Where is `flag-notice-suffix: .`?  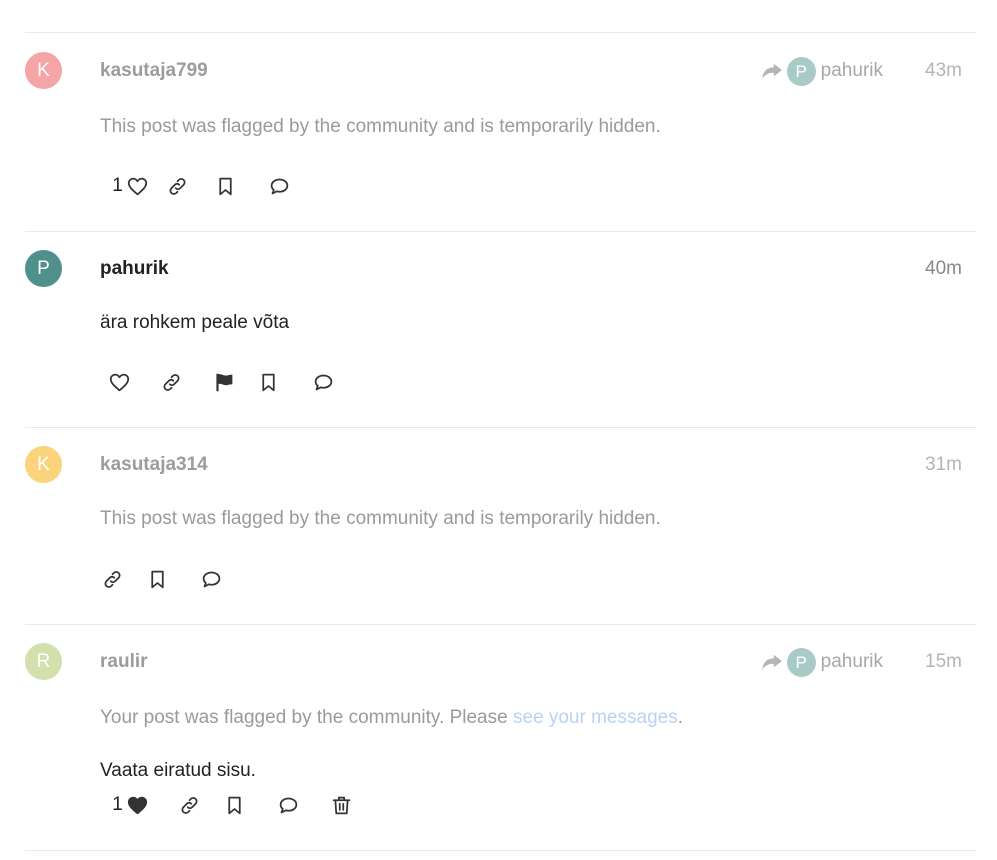 flag-notice-suffix: . is located at coordinates (680, 717).